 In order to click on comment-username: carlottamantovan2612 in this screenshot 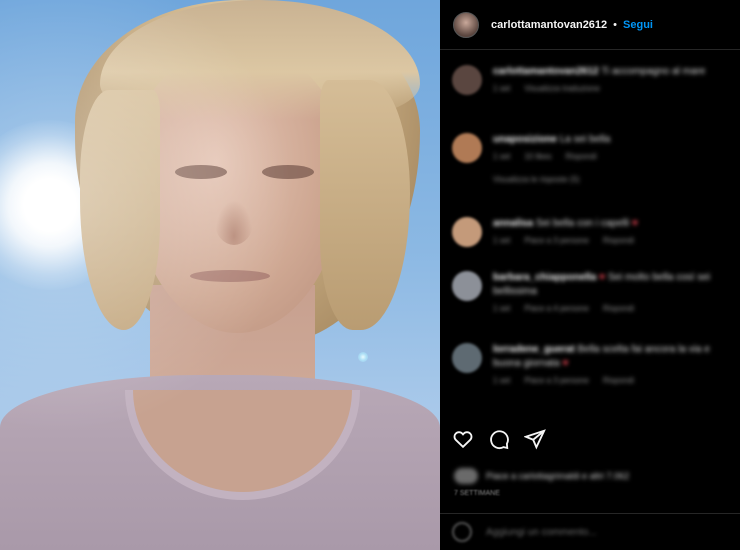, I will do `click(546, 71)`.